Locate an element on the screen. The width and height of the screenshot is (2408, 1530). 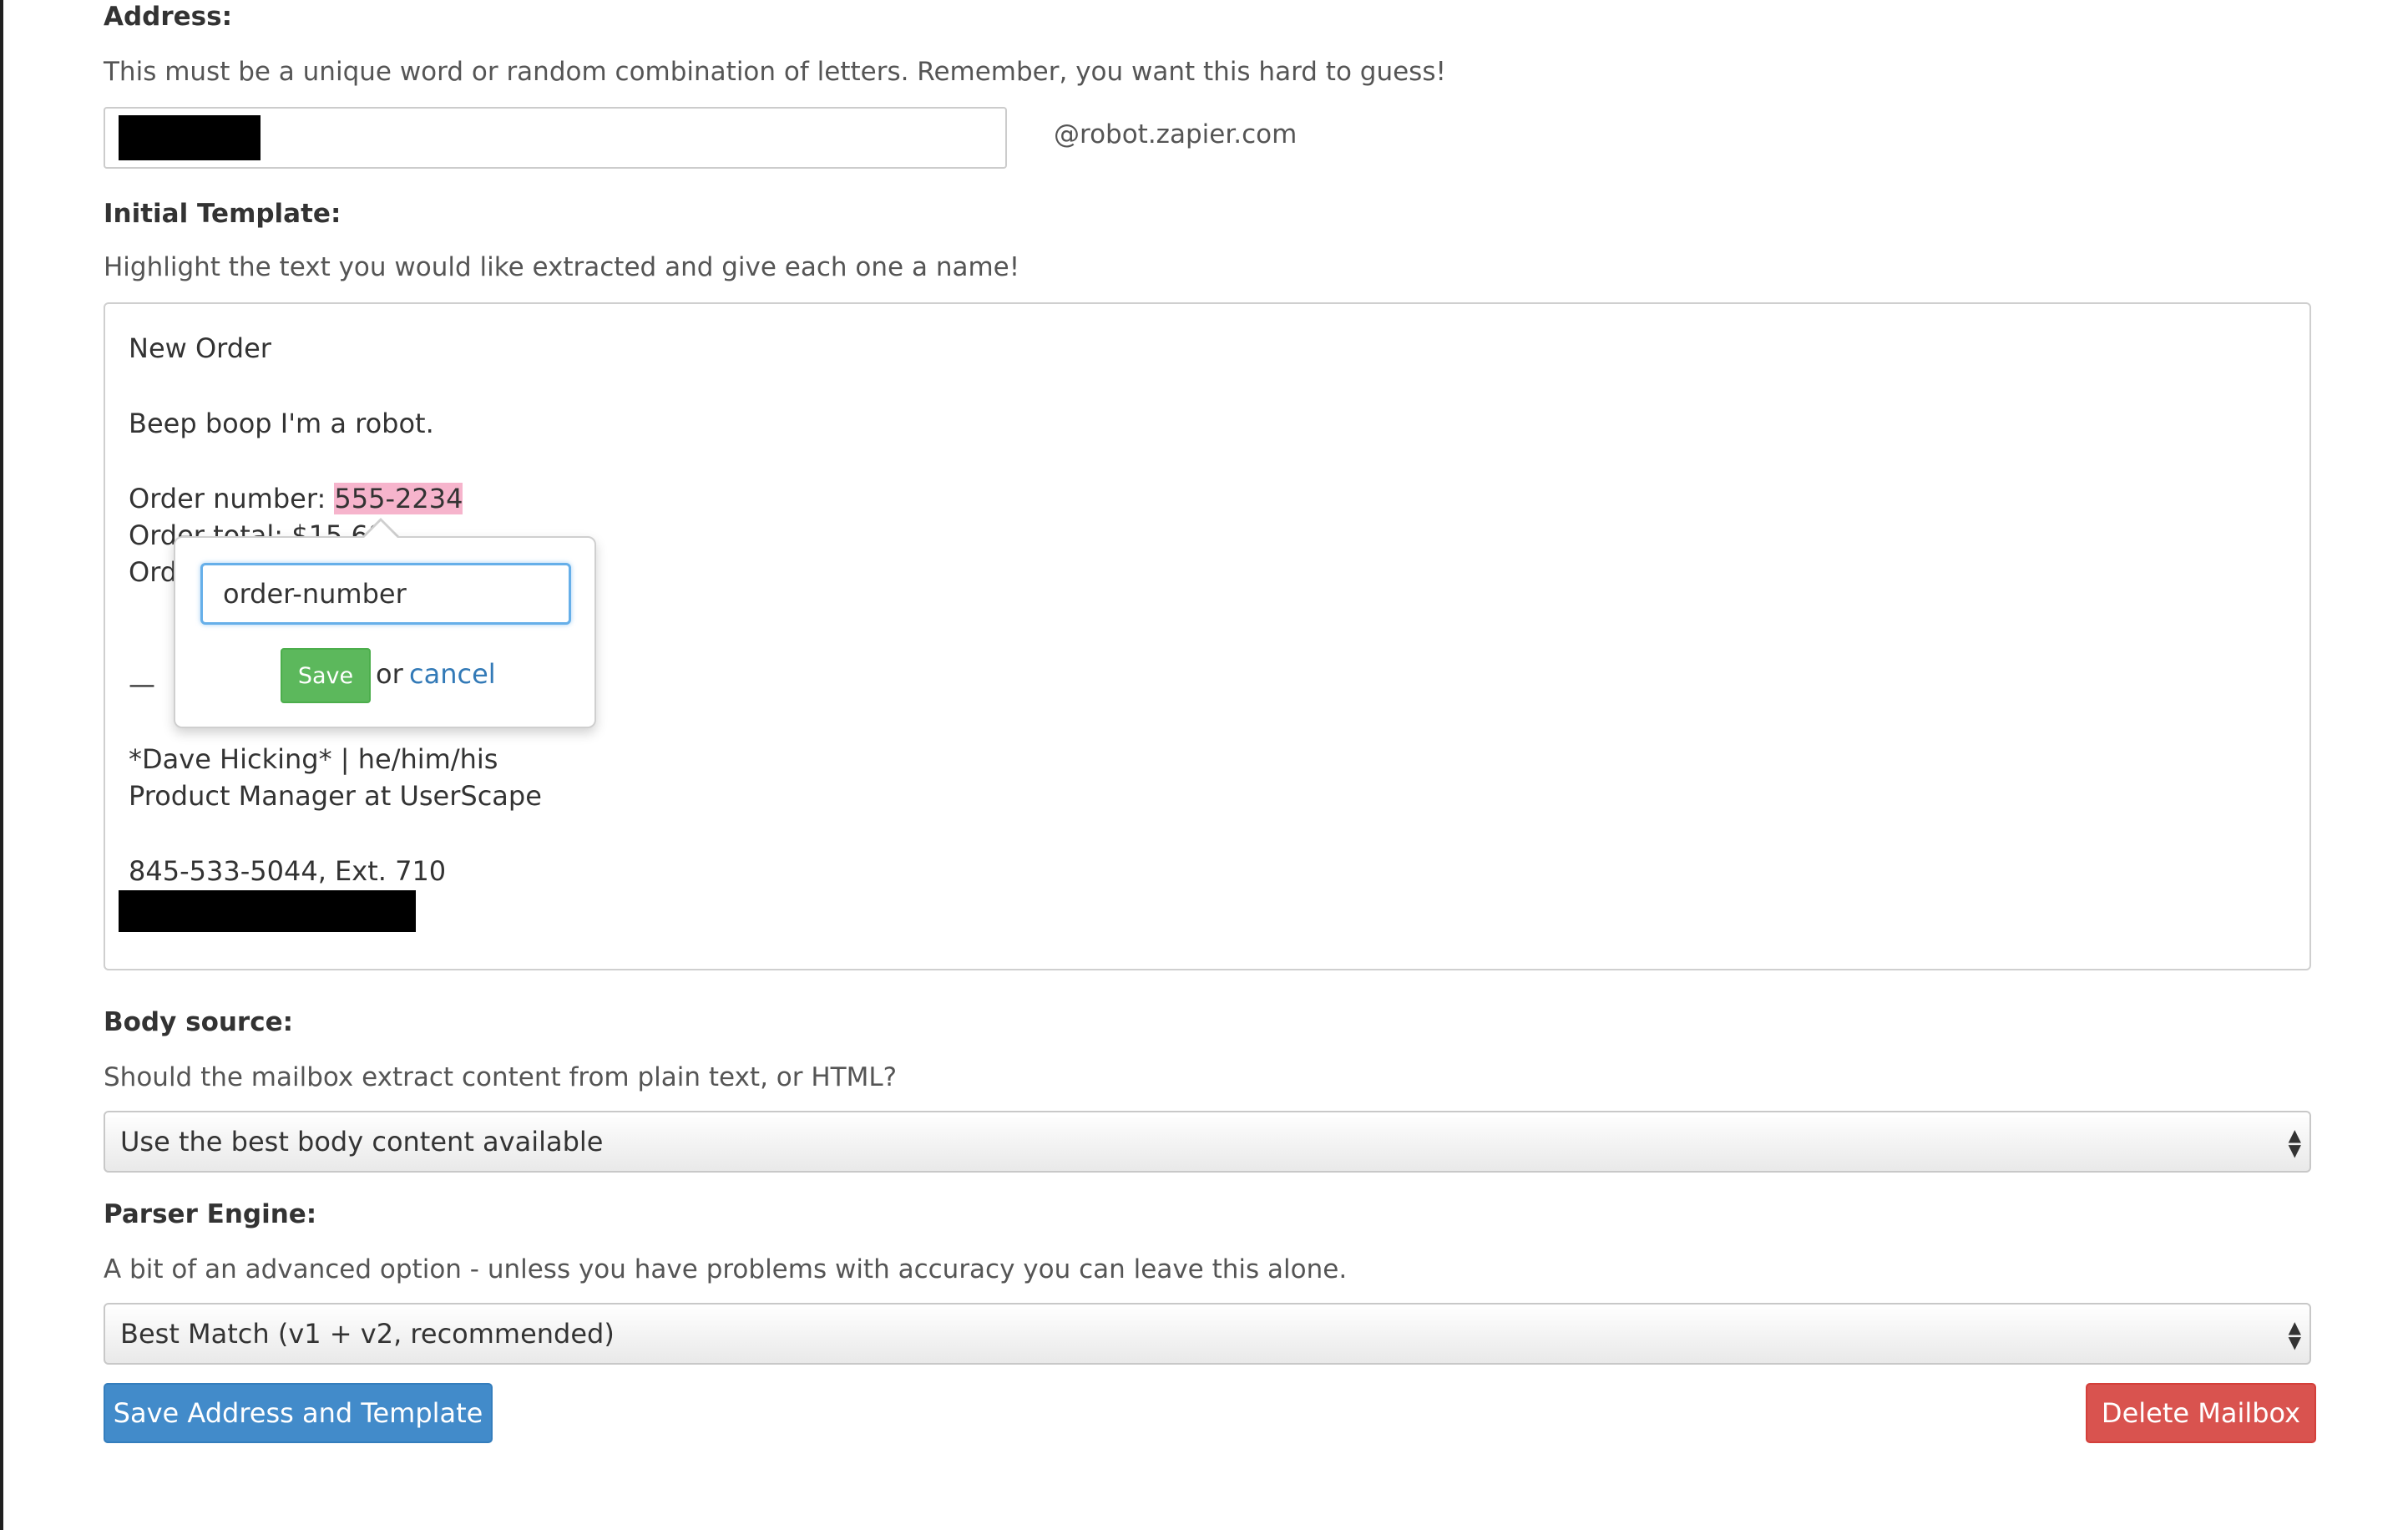
redacted-signature-line is located at coordinates (267, 911).